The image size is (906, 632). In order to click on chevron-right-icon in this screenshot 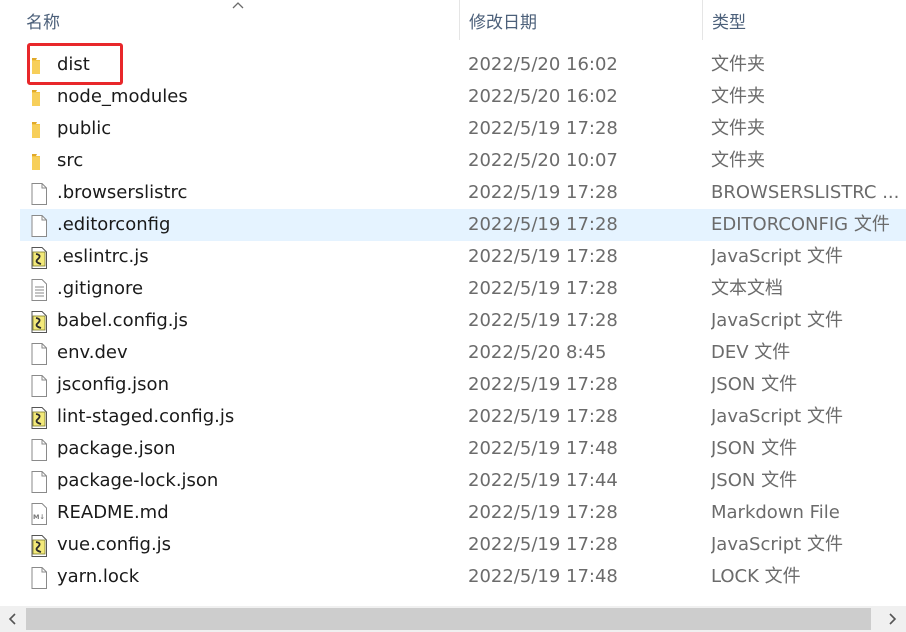, I will do `click(893, 619)`.